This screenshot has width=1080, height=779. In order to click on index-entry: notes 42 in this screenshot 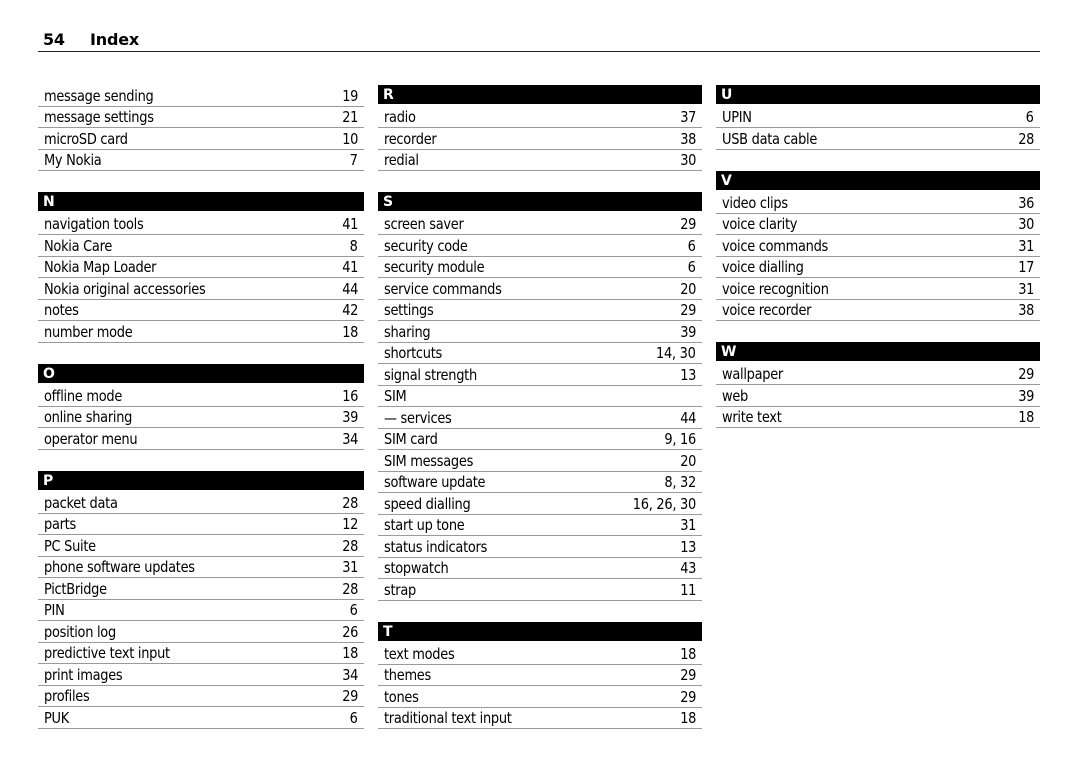, I will do `click(201, 310)`.